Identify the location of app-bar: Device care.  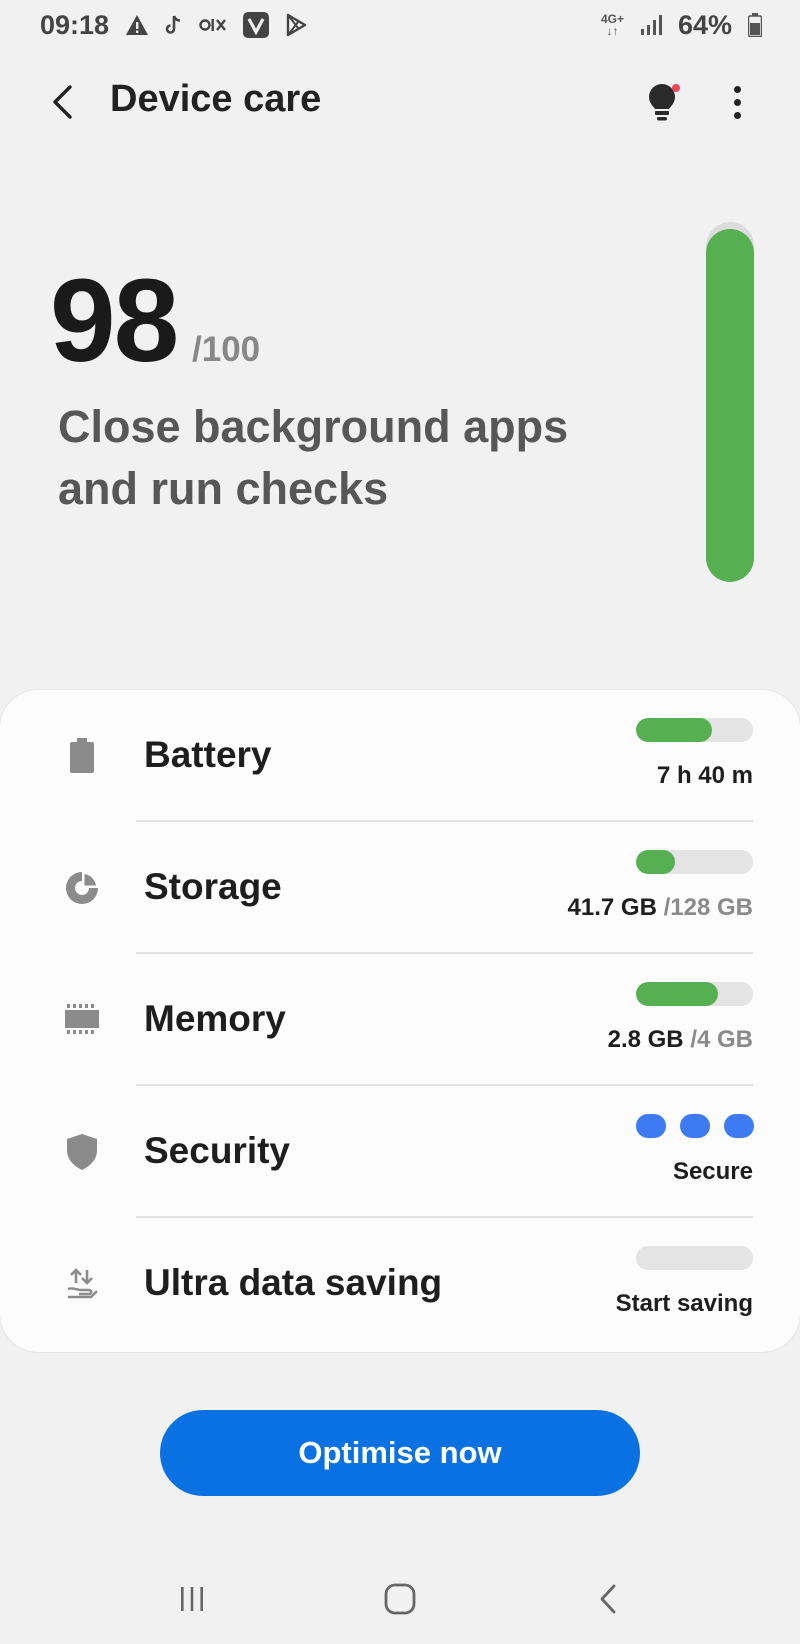
(400, 102).